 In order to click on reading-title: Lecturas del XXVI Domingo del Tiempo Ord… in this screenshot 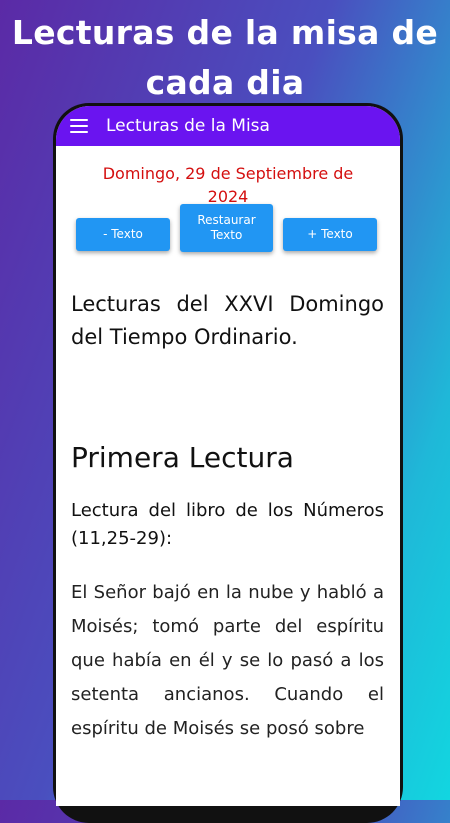, I will do `click(227, 320)`.